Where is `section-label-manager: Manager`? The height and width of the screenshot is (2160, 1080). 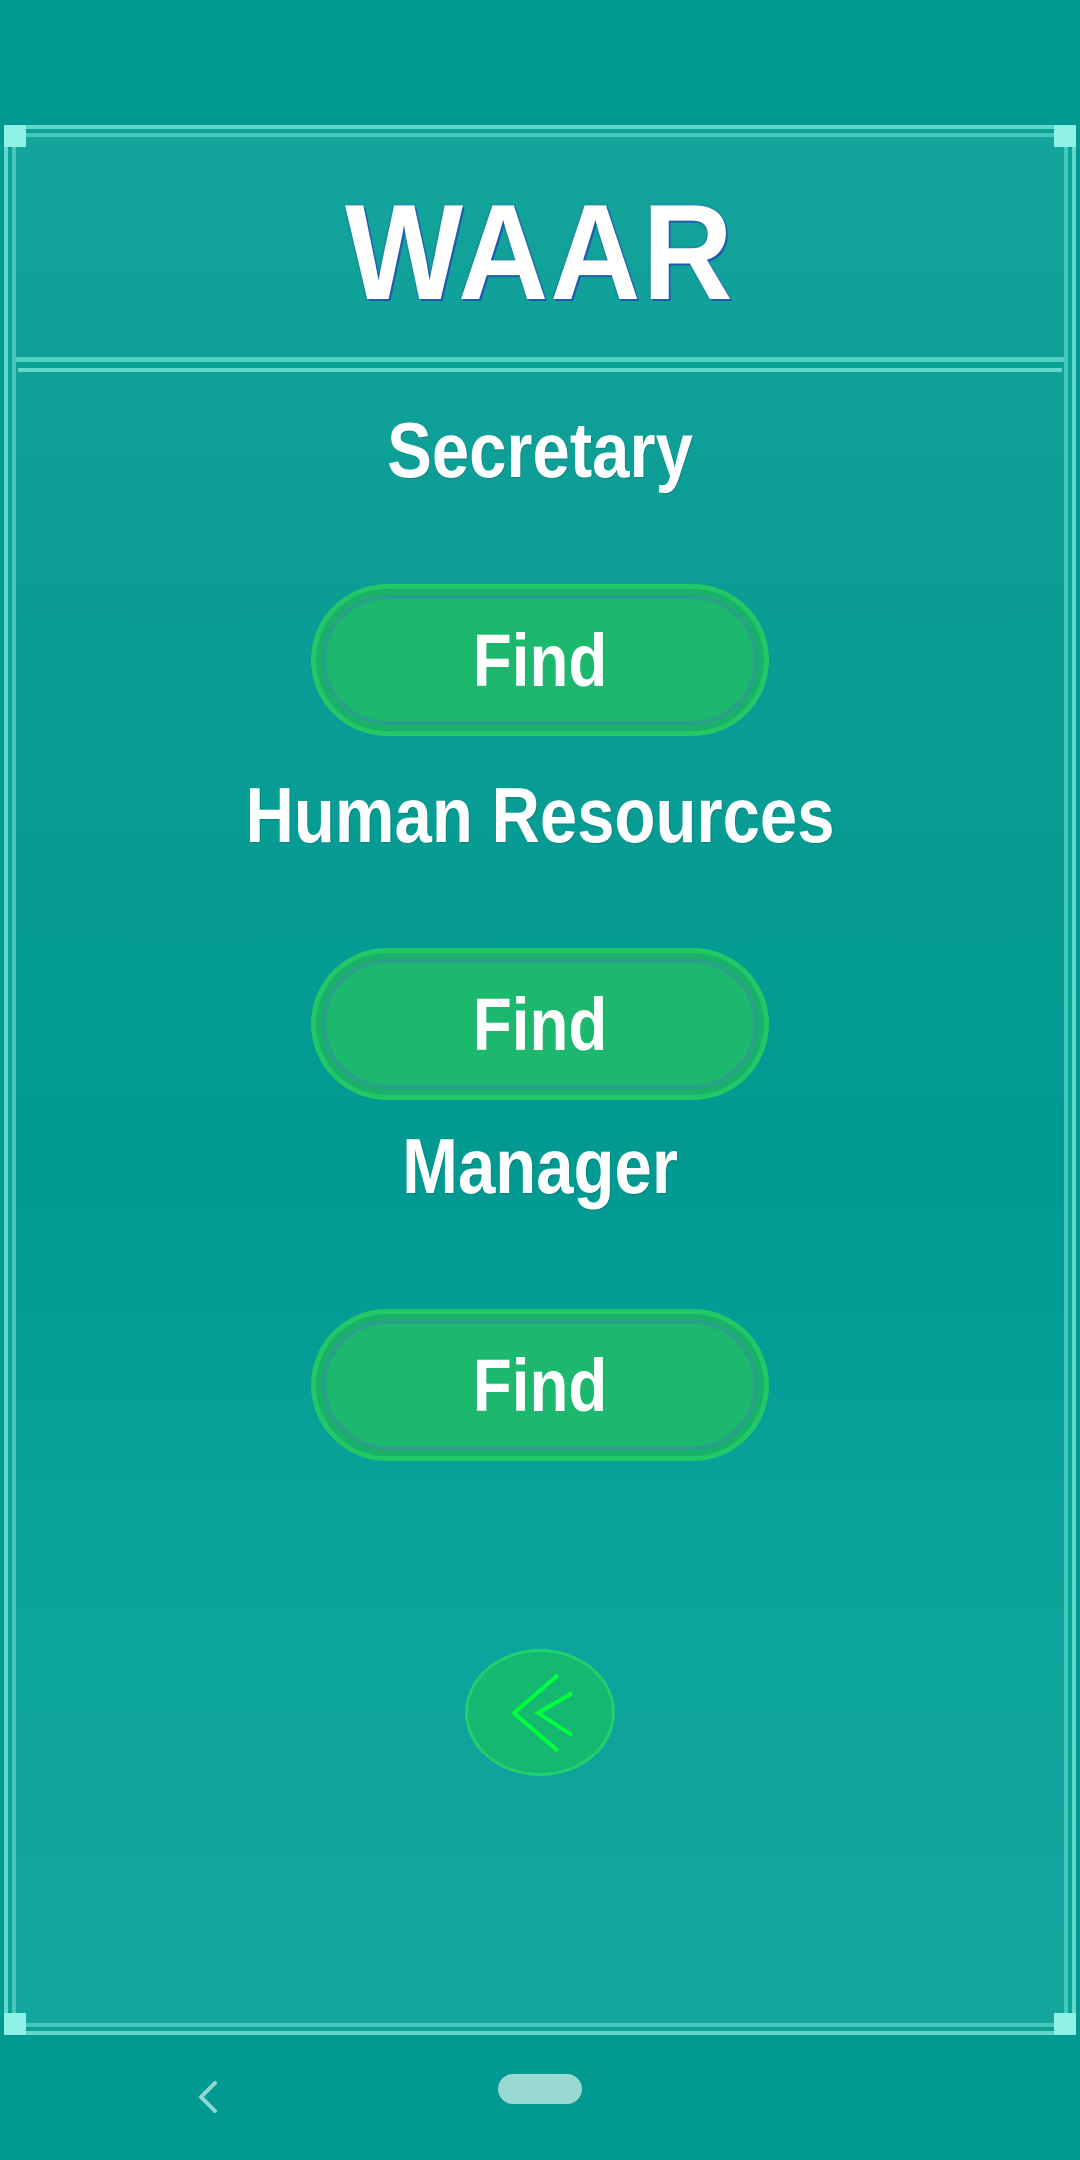
section-label-manager: Manager is located at coordinates (540, 1166).